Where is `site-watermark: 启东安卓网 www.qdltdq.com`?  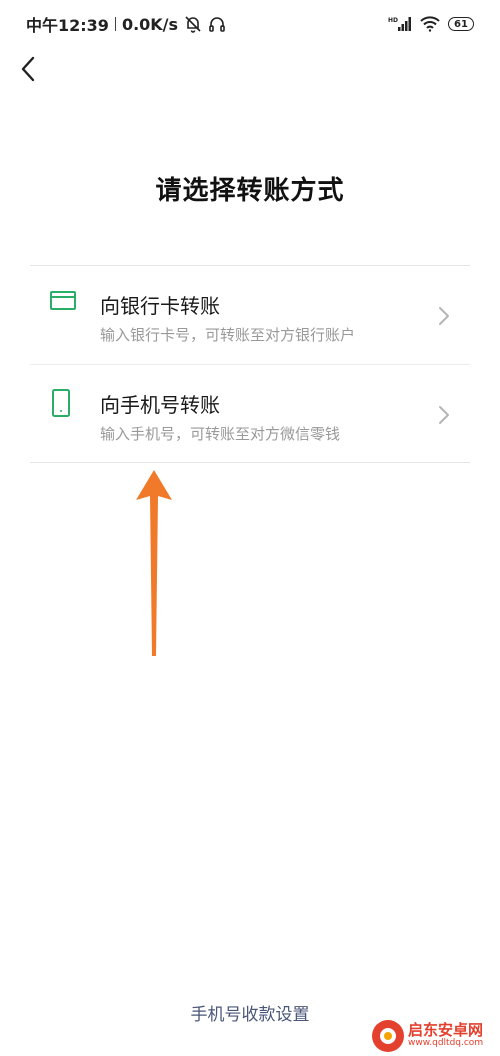
site-watermark: 启东安卓网 www.qdltdq.com is located at coordinates (434, 1036).